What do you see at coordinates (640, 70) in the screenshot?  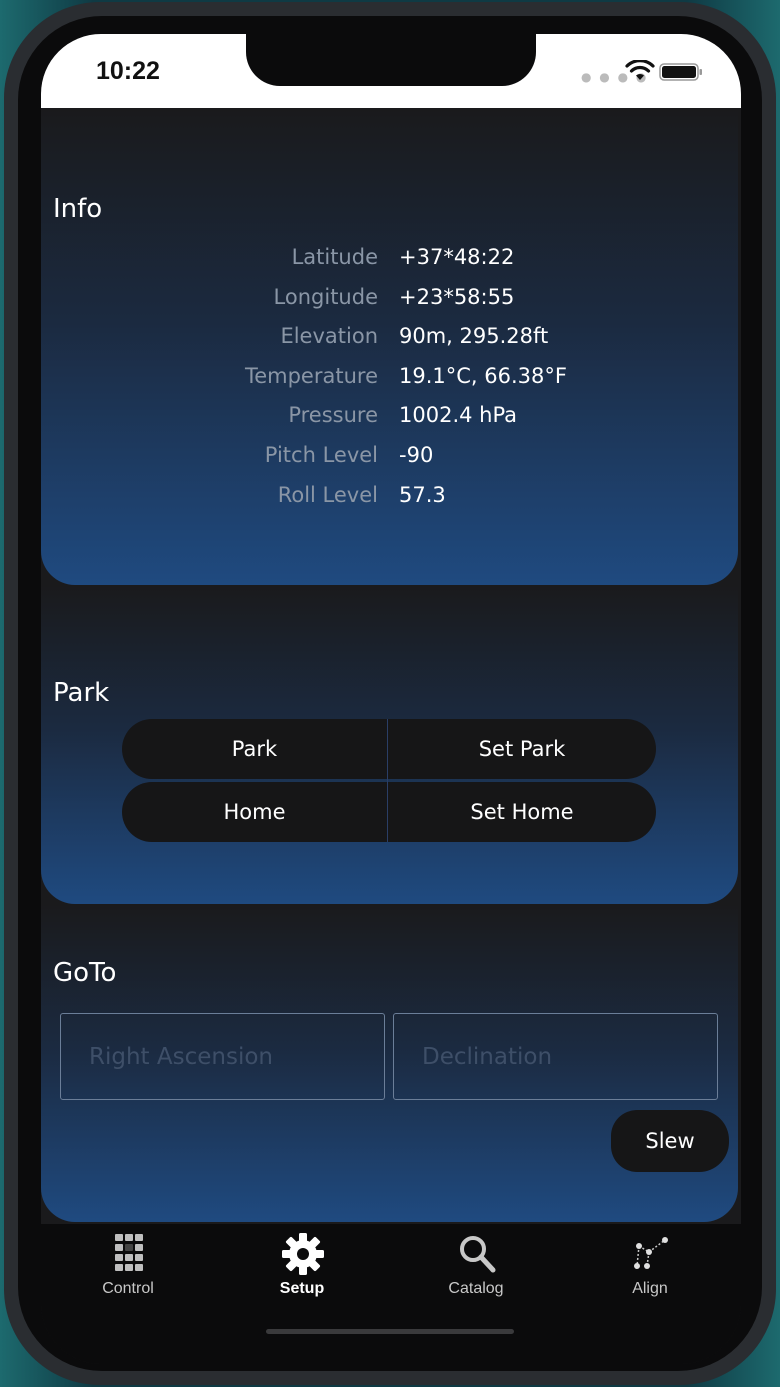 I see `wifi-icon` at bounding box center [640, 70].